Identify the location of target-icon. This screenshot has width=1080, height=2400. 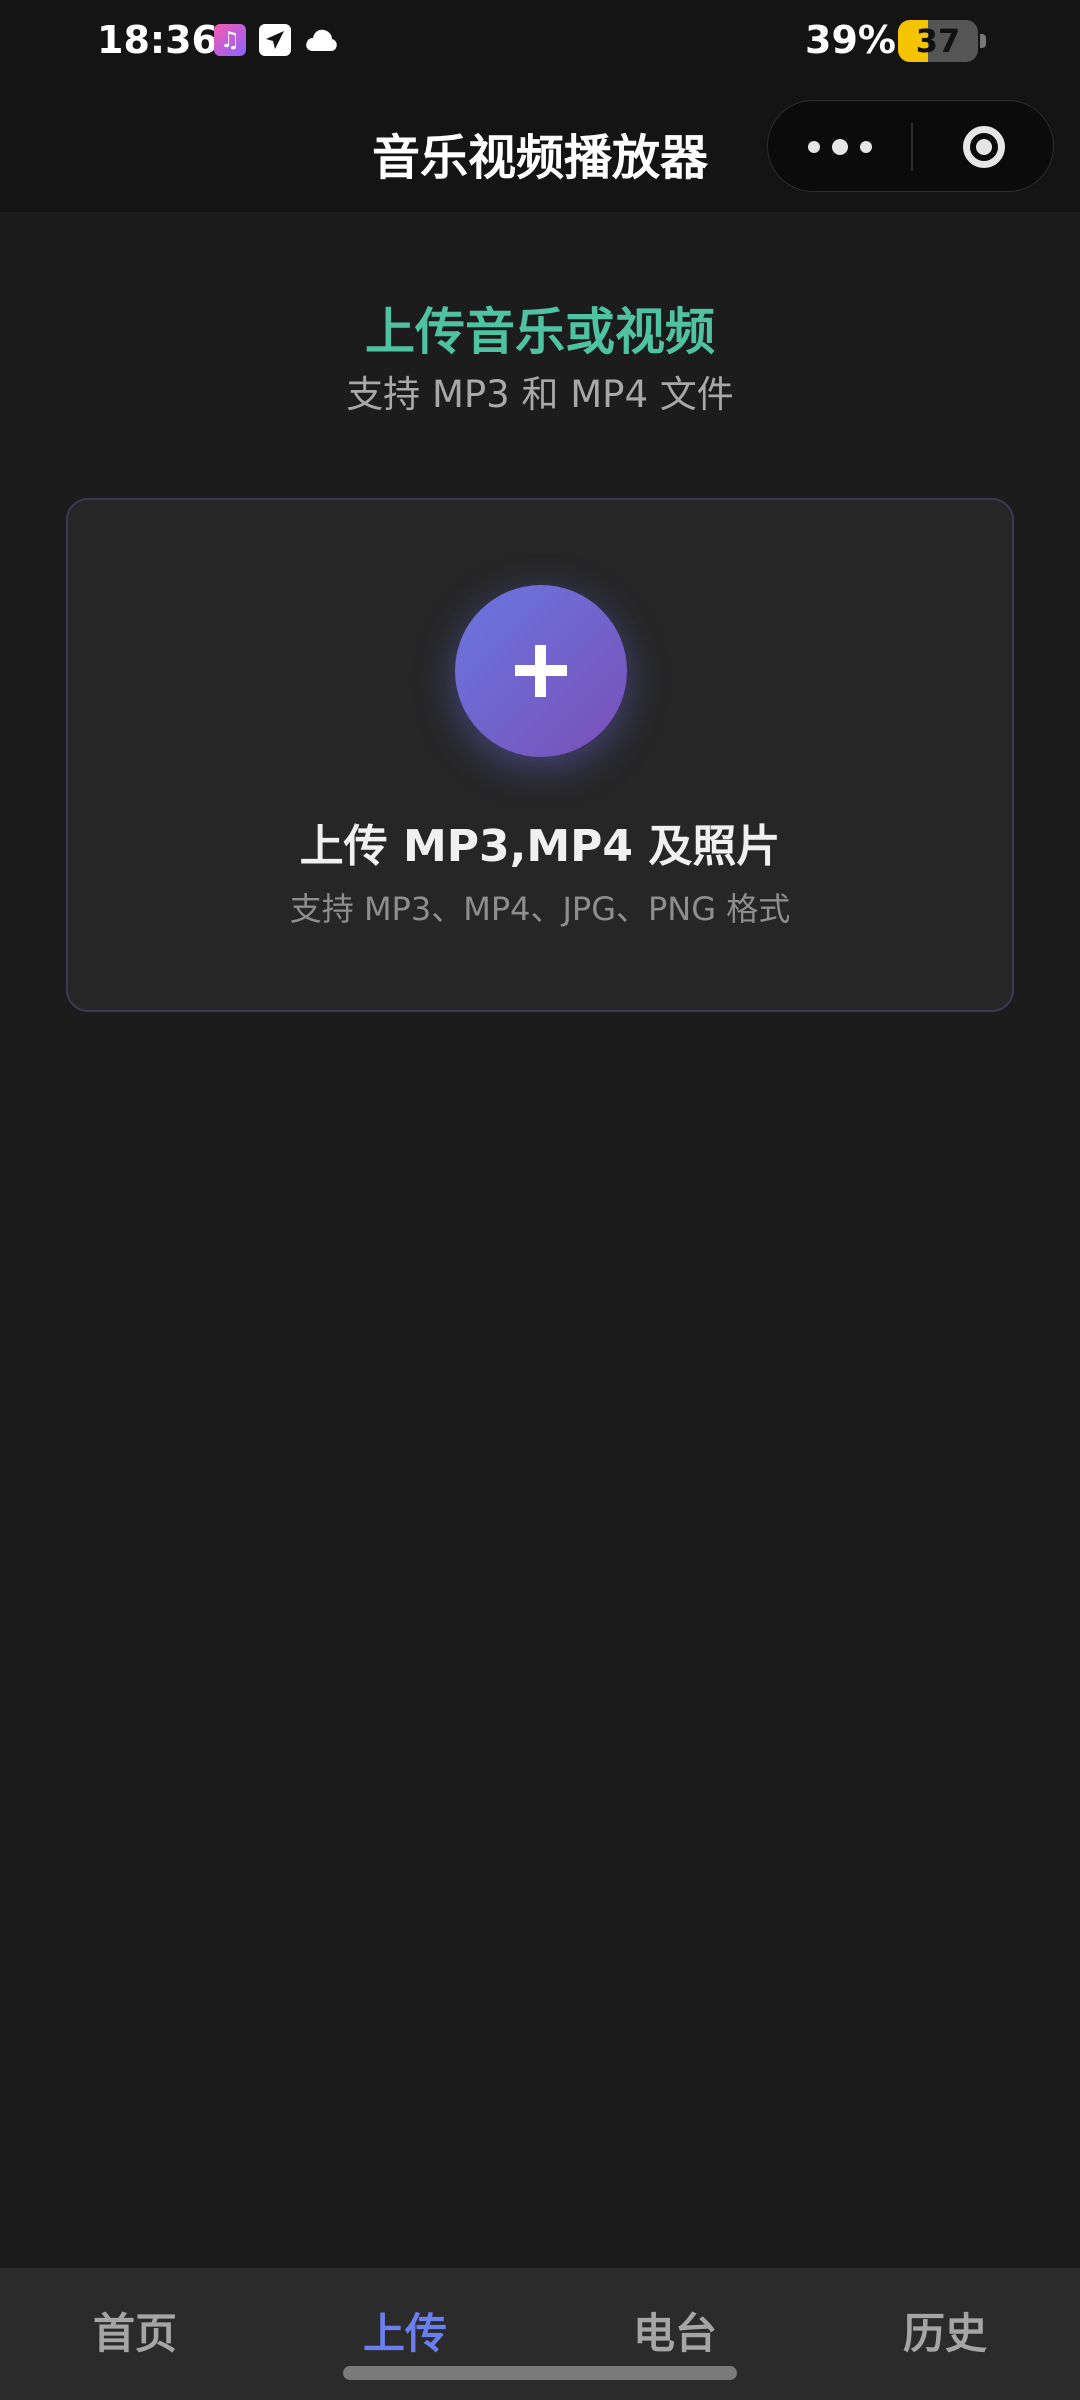
(984, 147).